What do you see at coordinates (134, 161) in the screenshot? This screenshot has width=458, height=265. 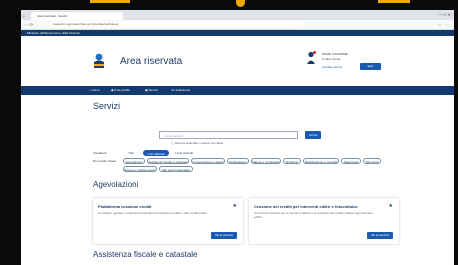 I see `chip-keyword: Agevolazioni` at bounding box center [134, 161].